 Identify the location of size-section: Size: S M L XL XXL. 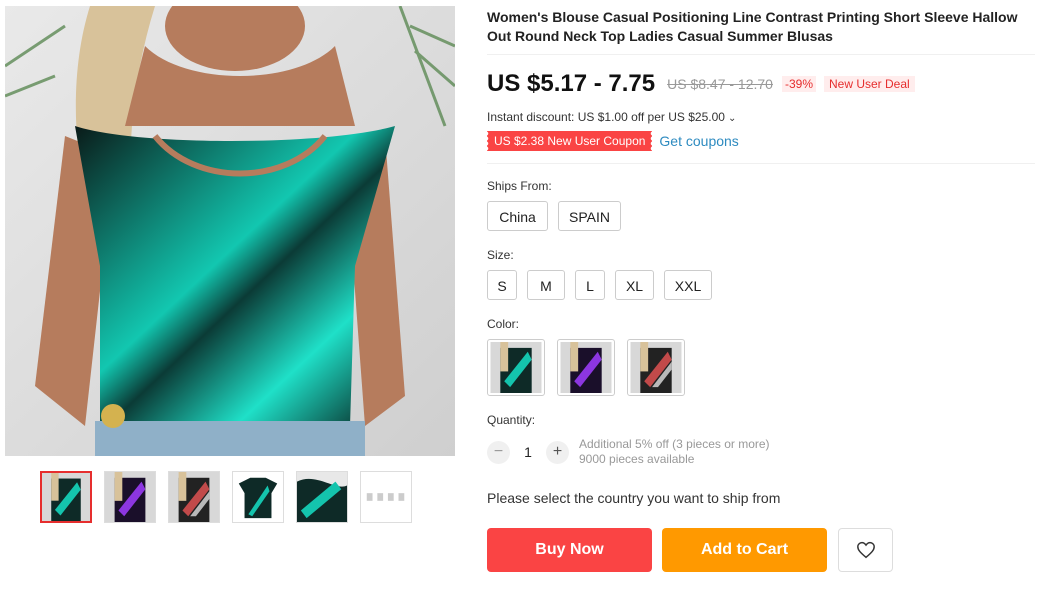
(761, 274).